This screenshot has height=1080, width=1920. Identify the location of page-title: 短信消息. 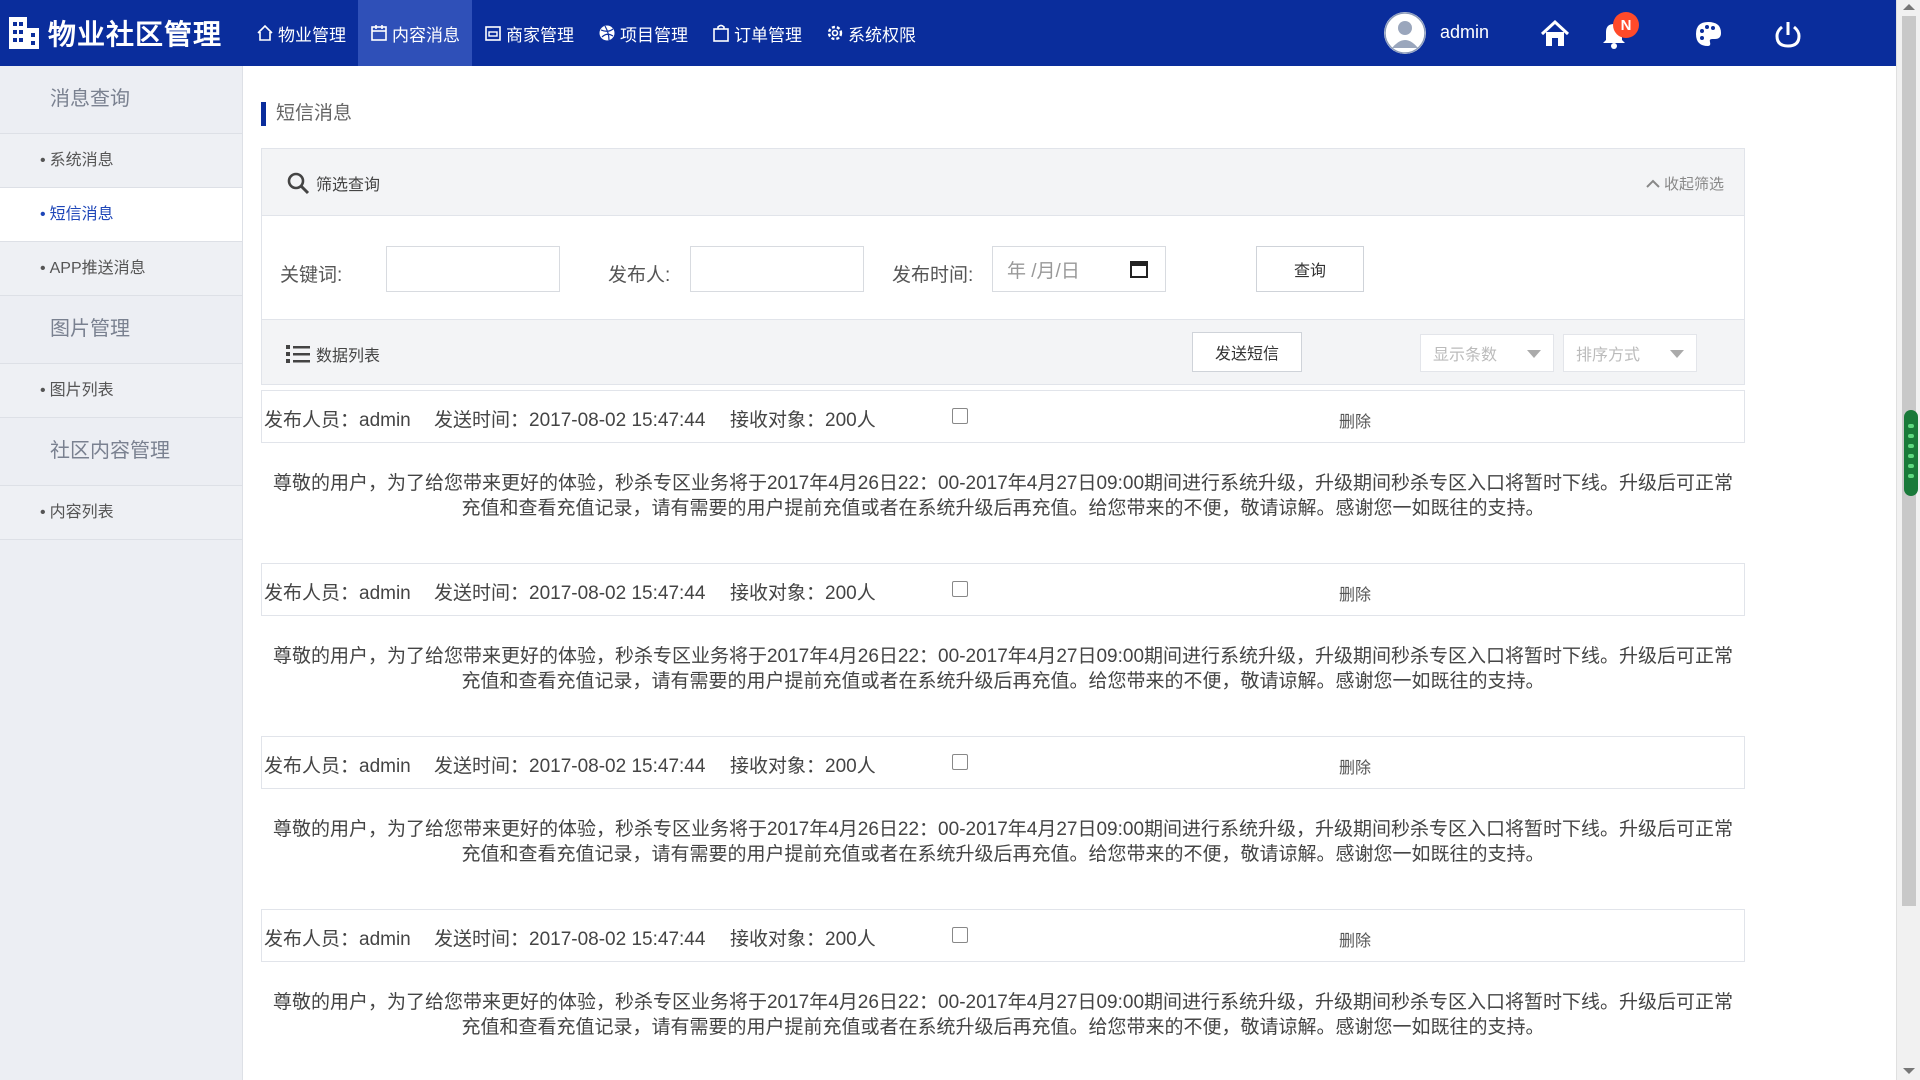
(306, 114).